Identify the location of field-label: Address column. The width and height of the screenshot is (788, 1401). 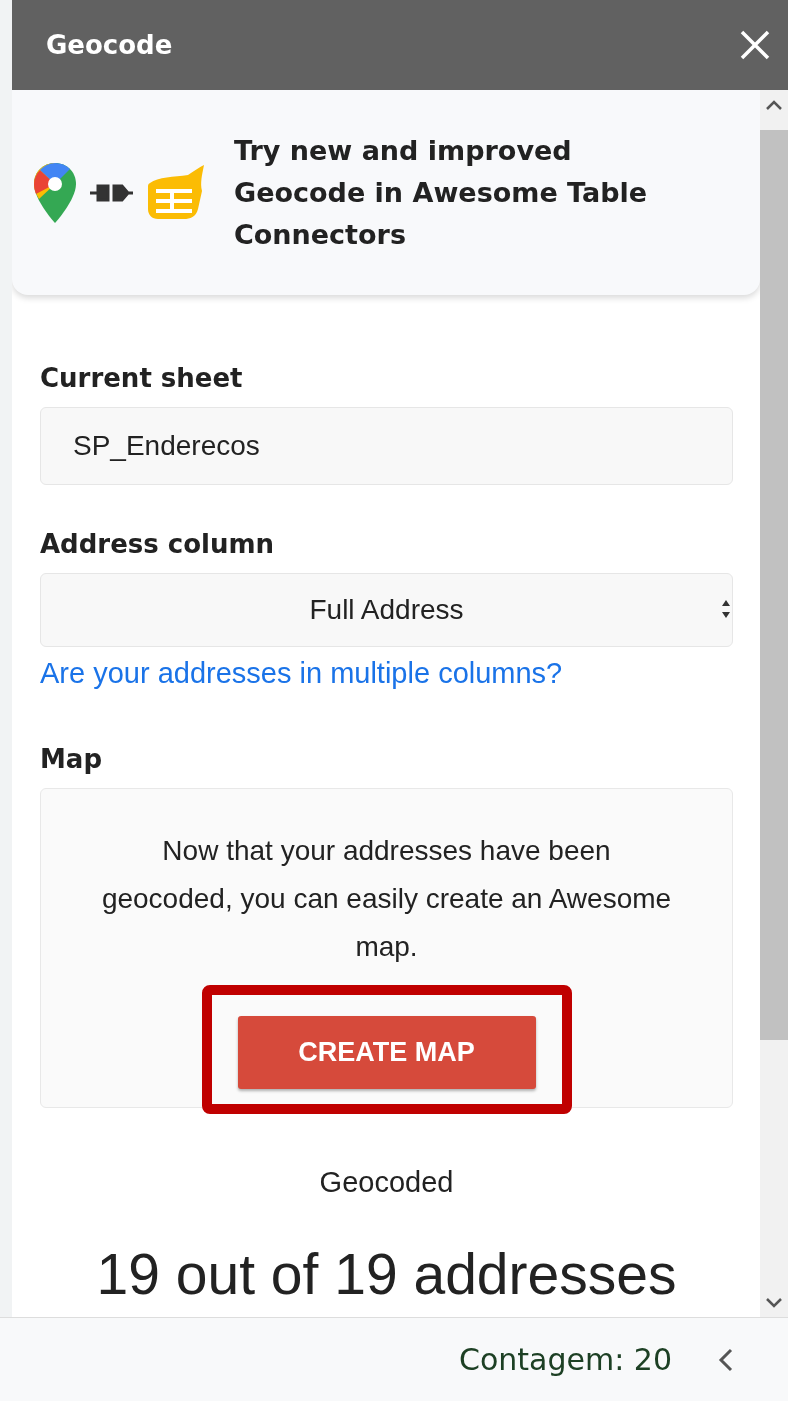
(158, 544).